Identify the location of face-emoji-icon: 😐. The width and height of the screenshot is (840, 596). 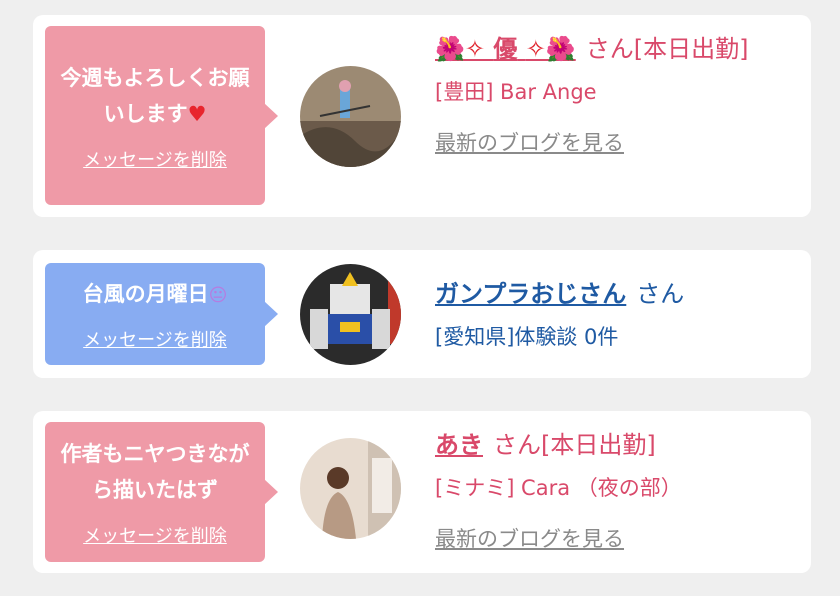
(218, 295).